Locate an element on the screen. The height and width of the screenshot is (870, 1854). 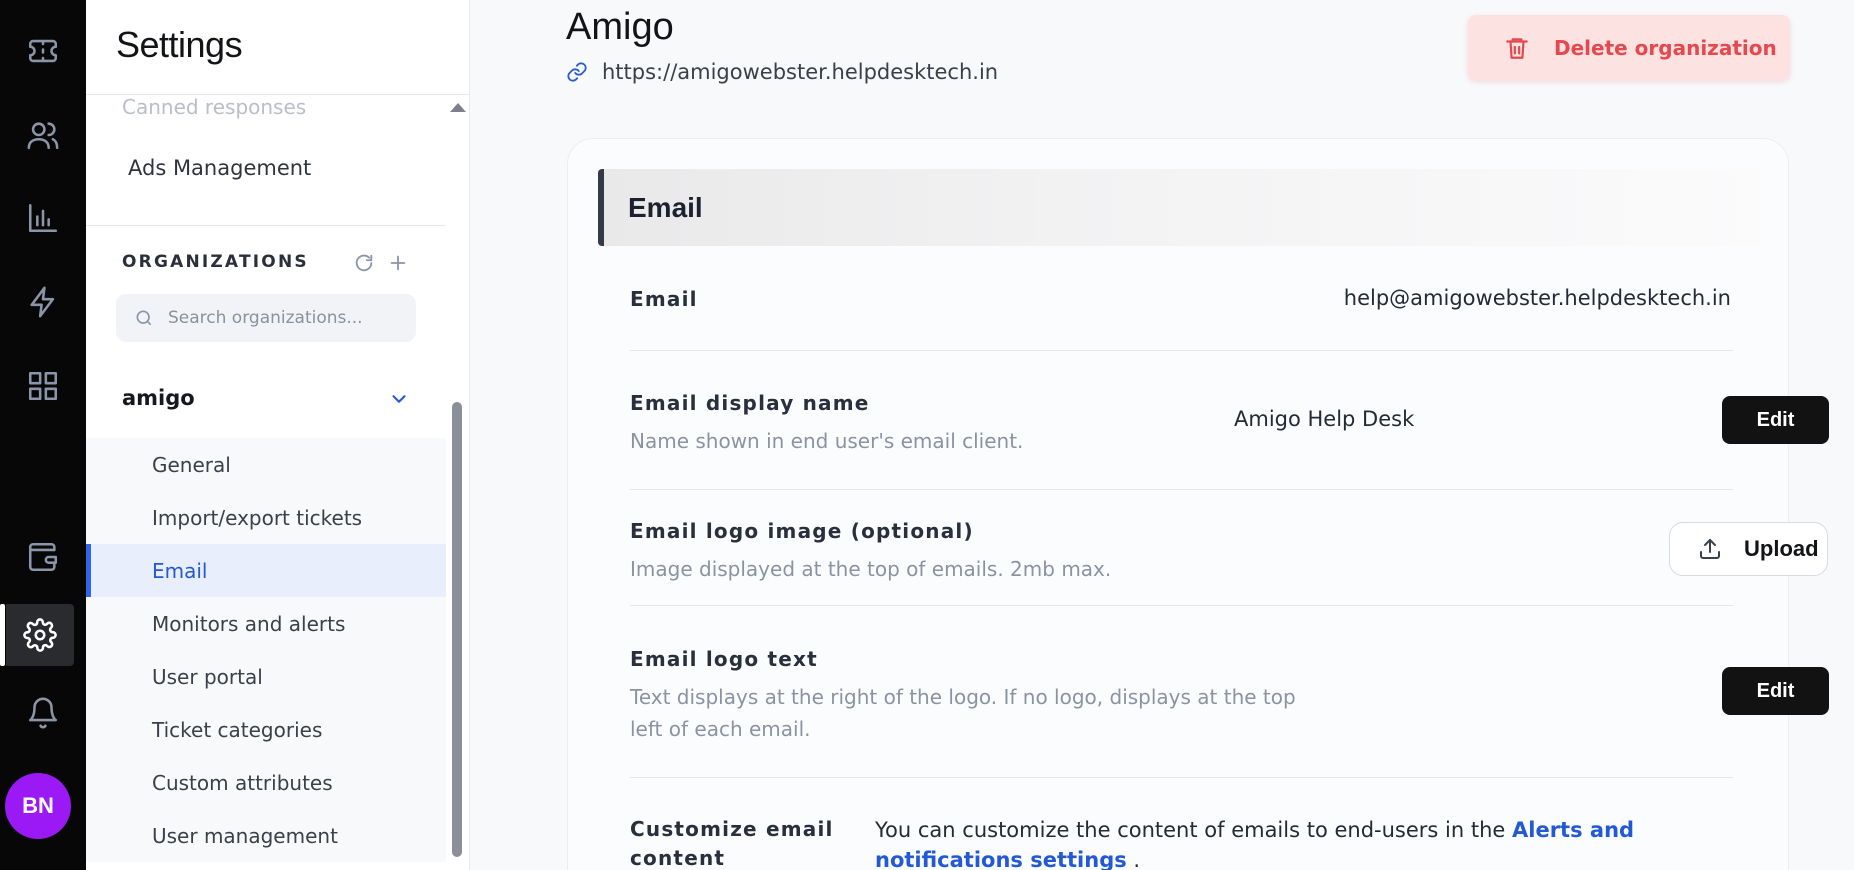
rail-settings-button is located at coordinates (37, 635).